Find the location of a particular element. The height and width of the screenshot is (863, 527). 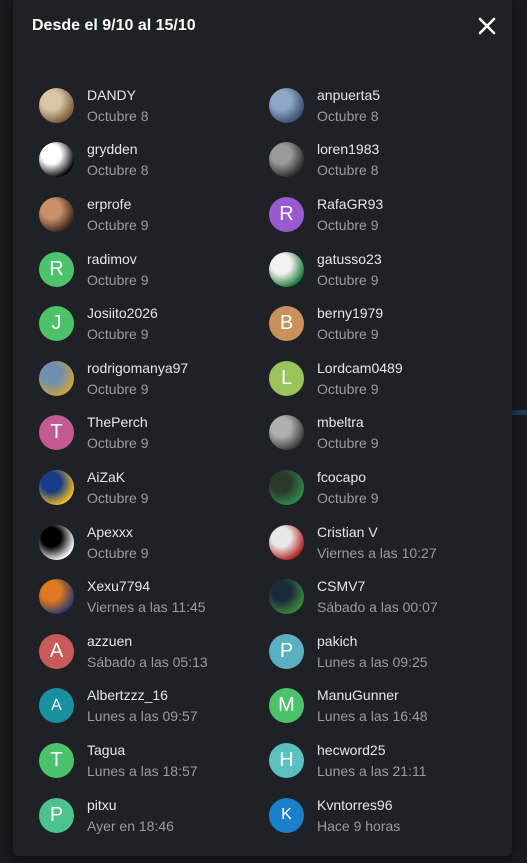

user-item: erprofe Octubre 9 is located at coordinates (154, 214).